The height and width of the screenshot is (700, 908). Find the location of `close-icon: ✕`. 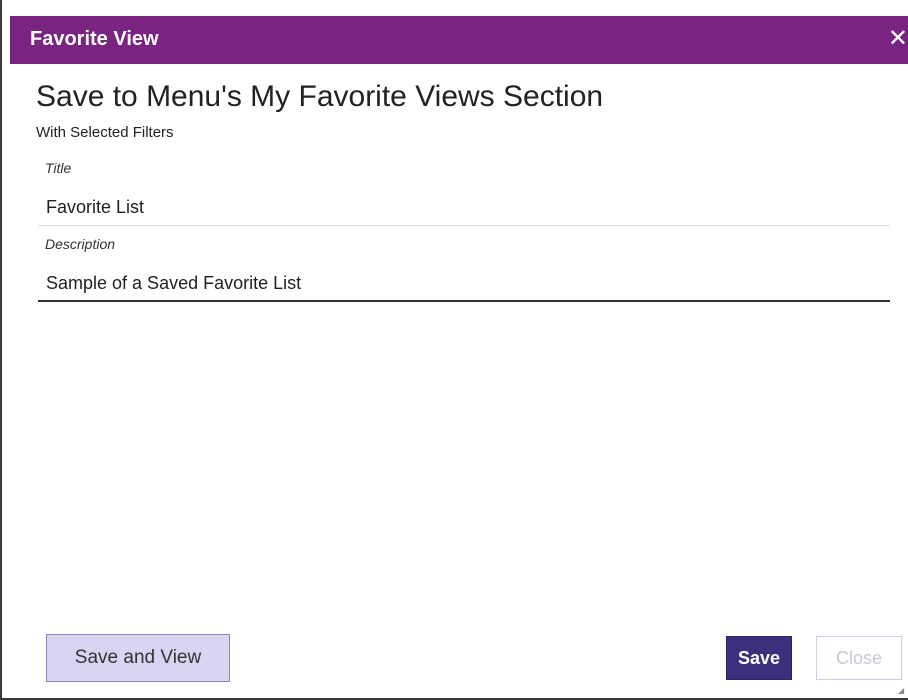

close-icon: ✕ is located at coordinates (898, 38).